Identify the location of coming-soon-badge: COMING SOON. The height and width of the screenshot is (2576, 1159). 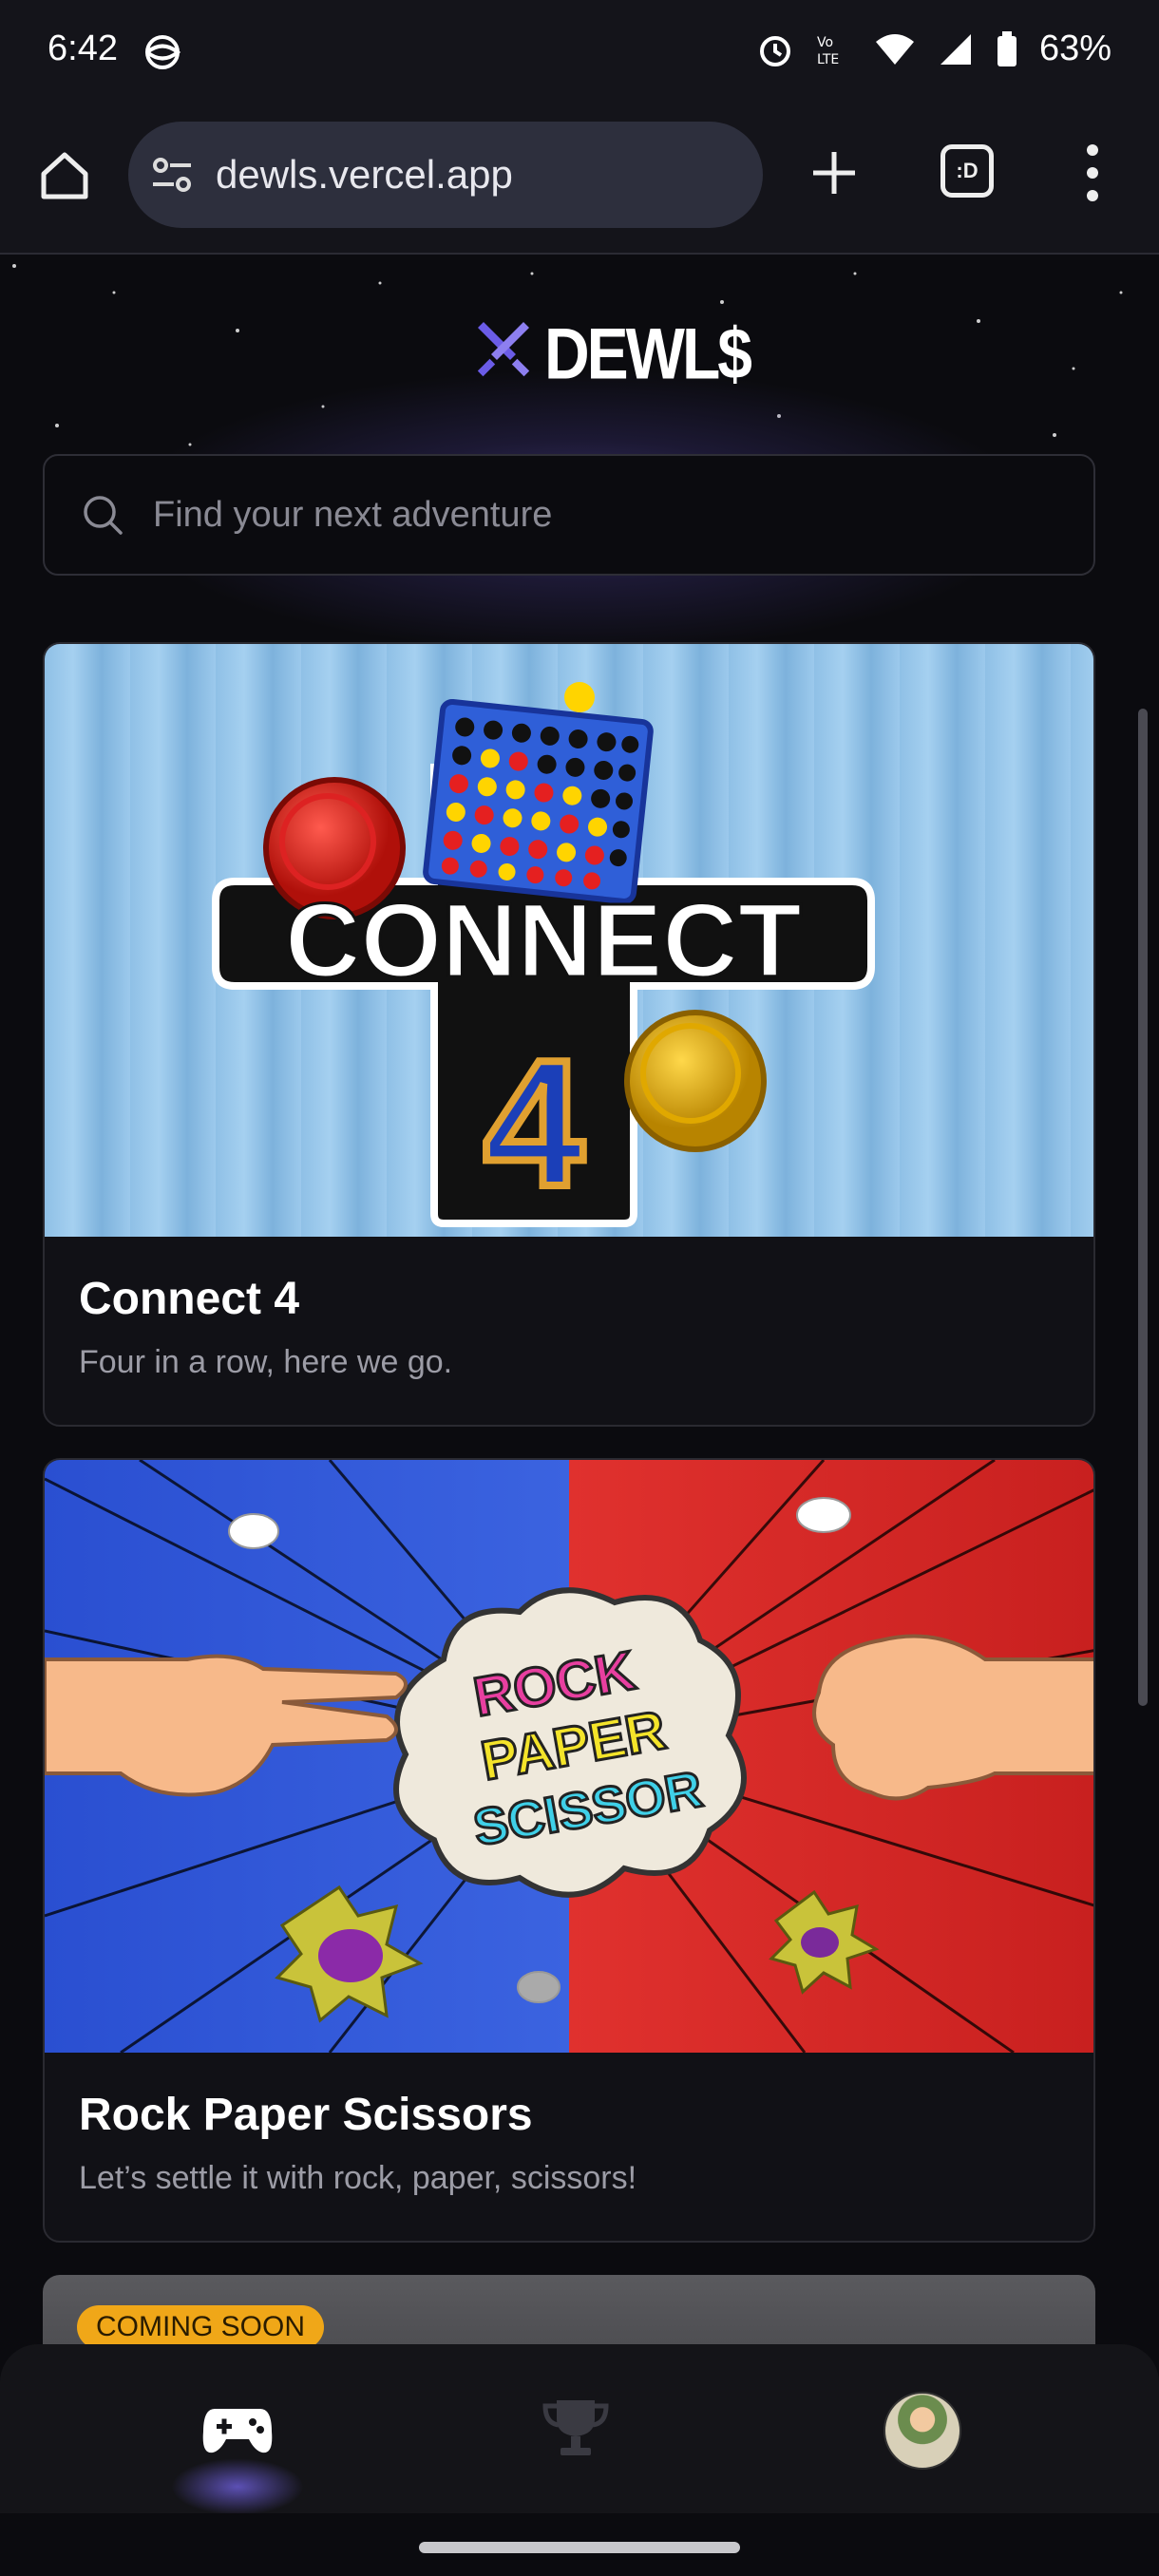
(201, 2324).